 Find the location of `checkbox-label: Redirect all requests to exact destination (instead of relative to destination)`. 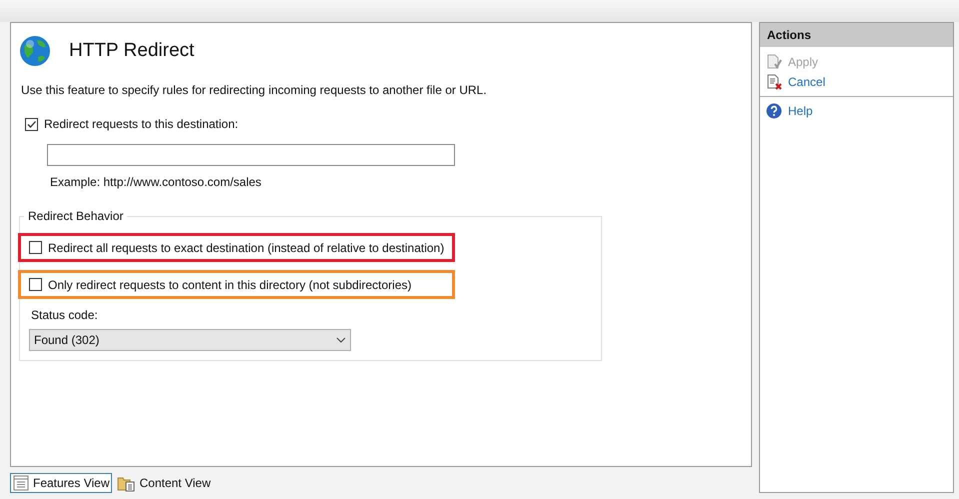

checkbox-label: Redirect all requests to exact destination (instead of relative to destination) is located at coordinates (246, 248).